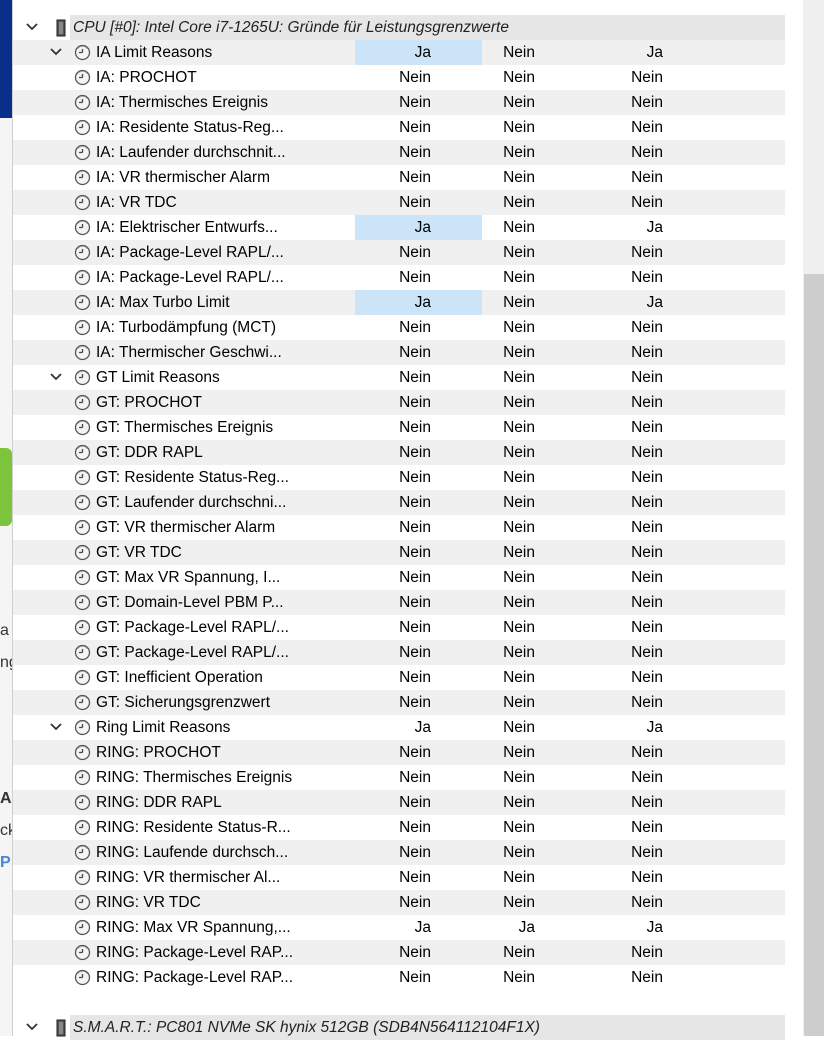 This screenshot has height=1042, width=824. I want to click on sensor-row: GT: Thermisches Ereignis Nein Nein Nein, so click(399, 427).